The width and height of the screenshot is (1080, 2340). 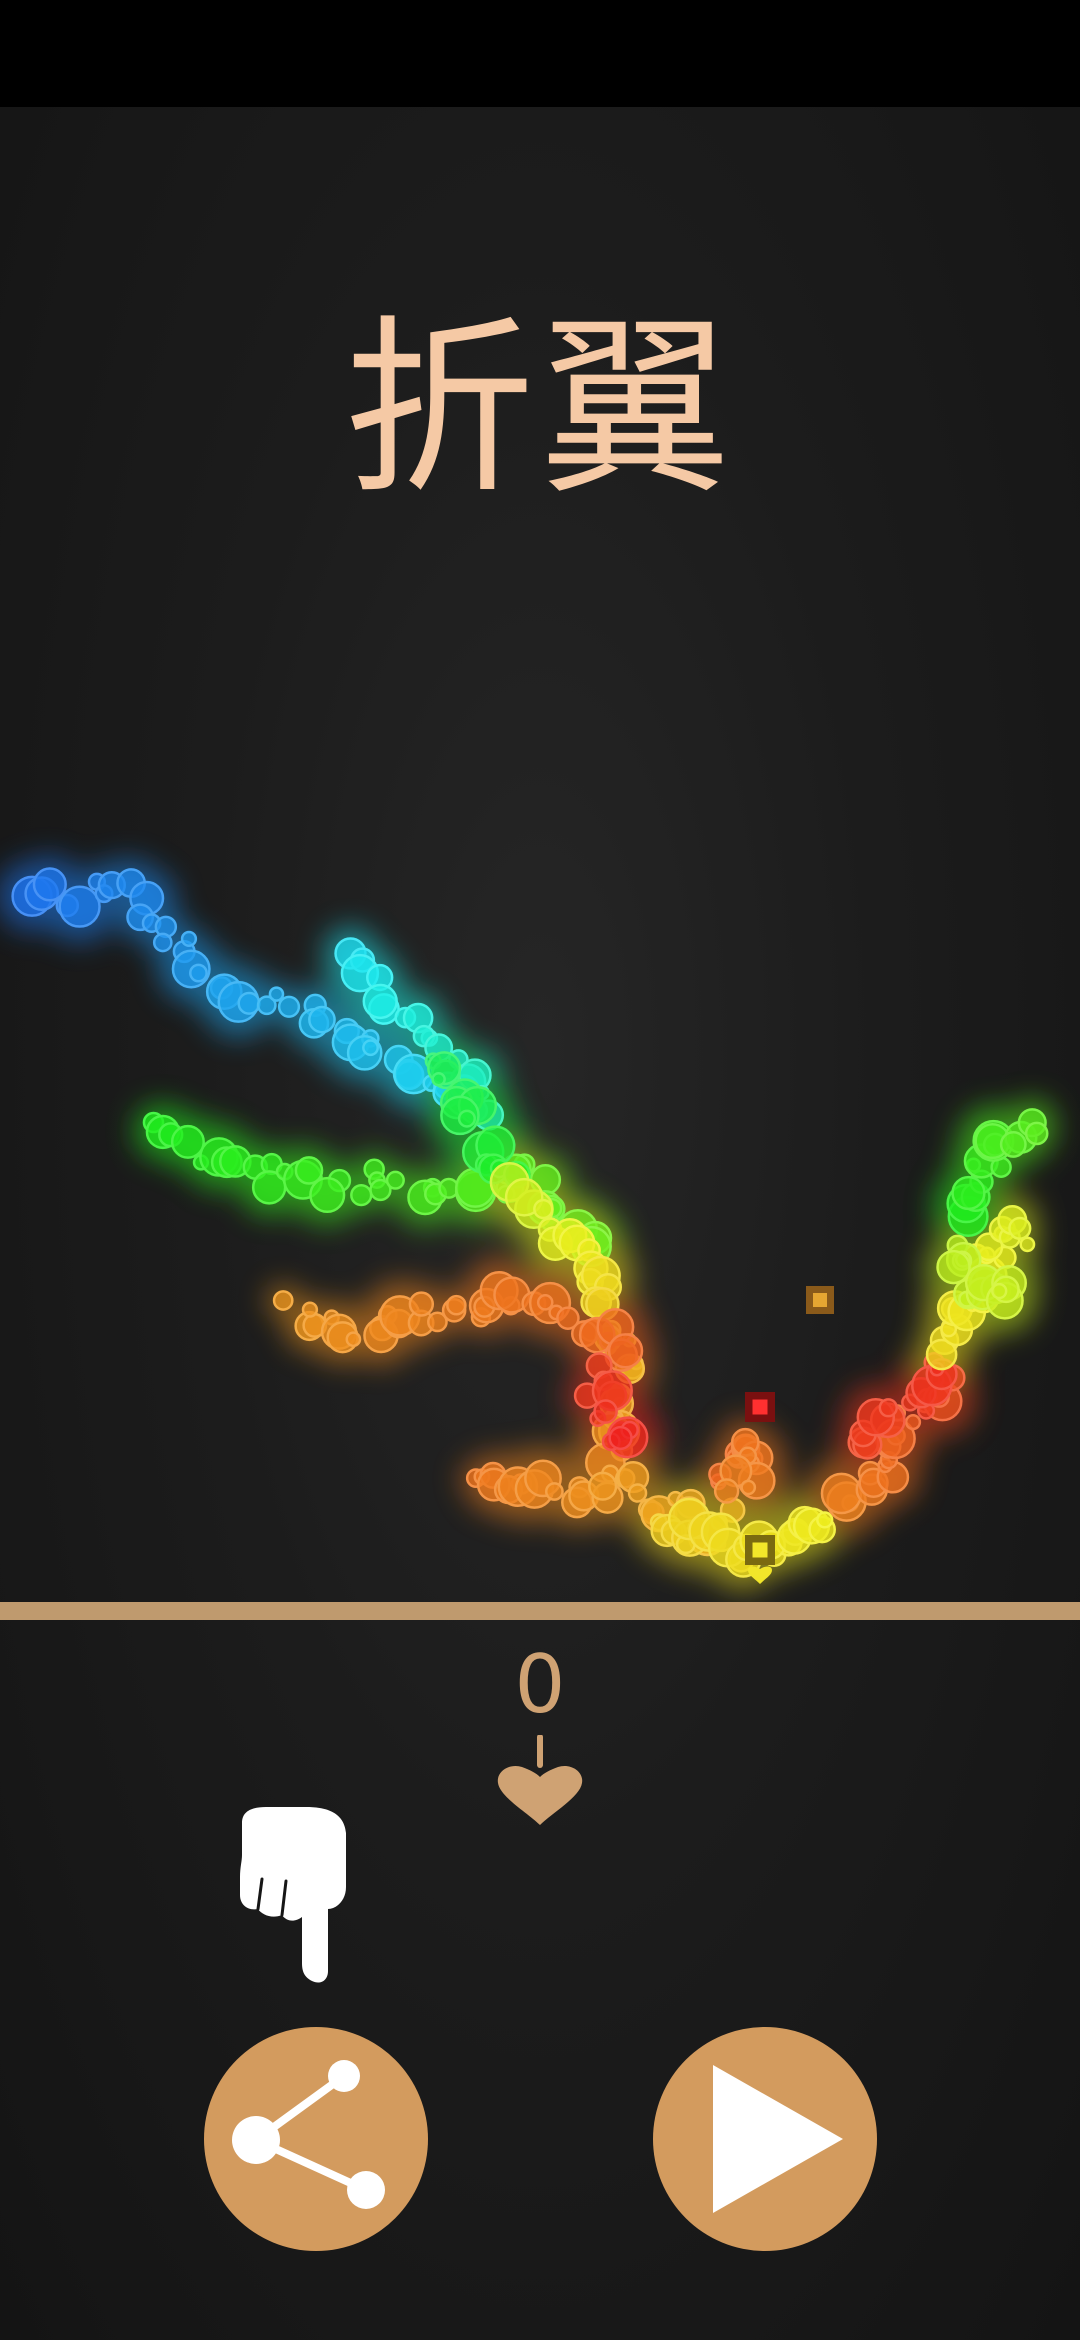 I want to click on ground-line, so click(x=540, y=1611).